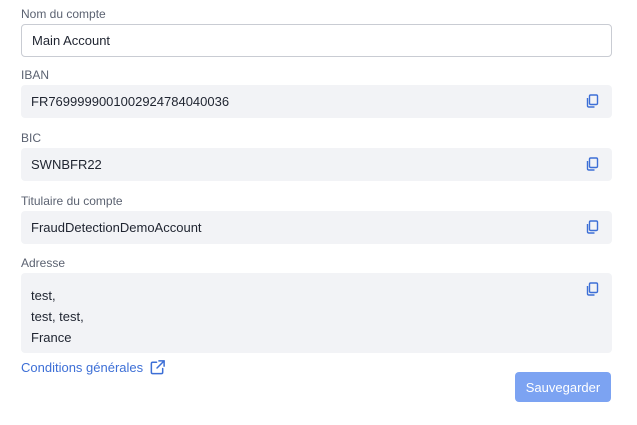 The height and width of the screenshot is (425, 637). I want to click on iban-field: FR7699999001002924784040036, so click(316, 101).